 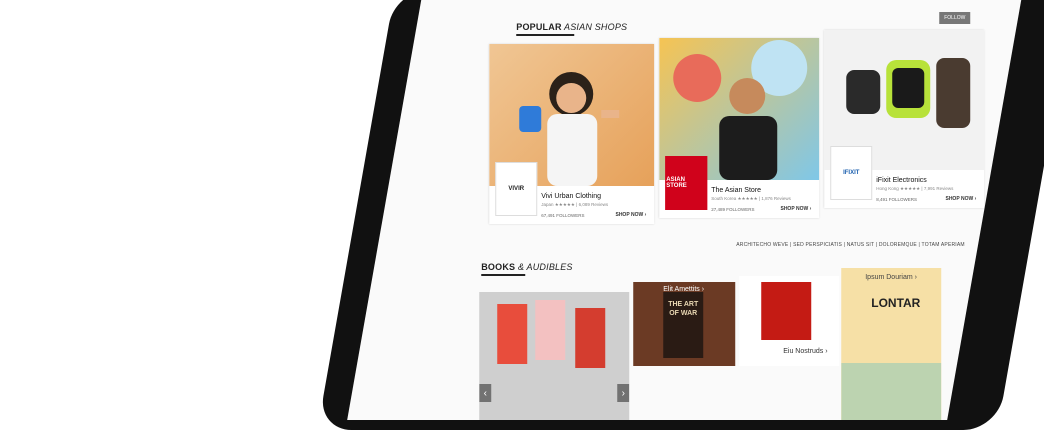 I want to click on popular-title-rest: ASIAN SHOPS, so click(x=594, y=27).